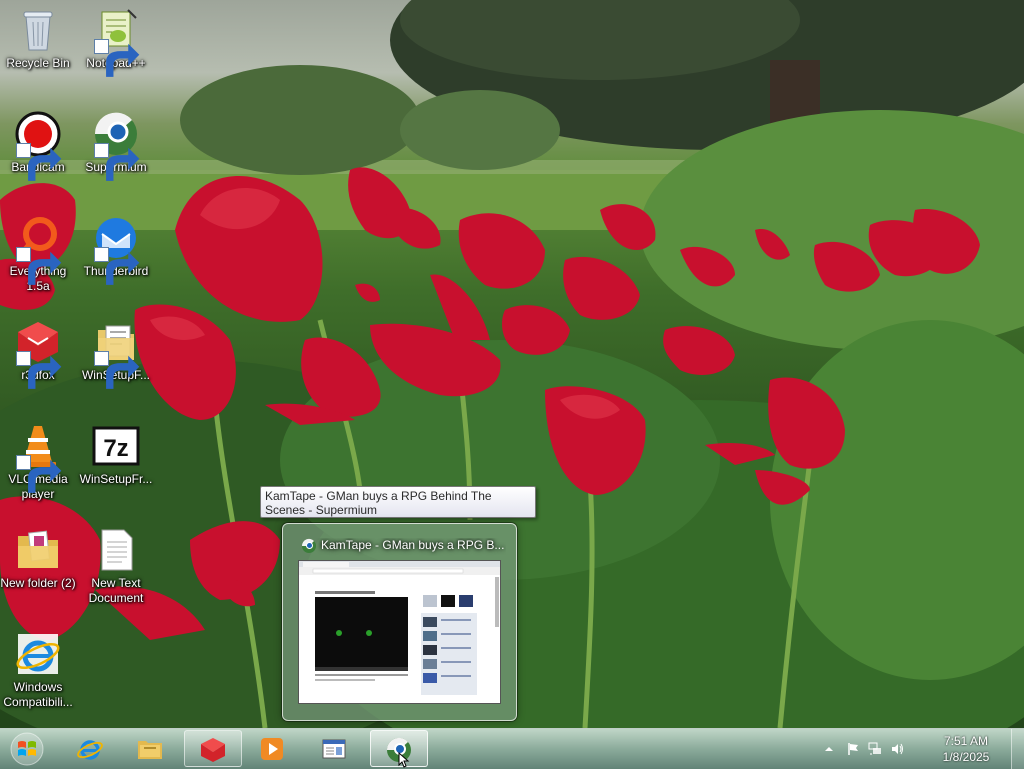 Image resolution: width=1024 pixels, height=772 pixels. I want to click on show-desktop-button, so click(1017, 749).